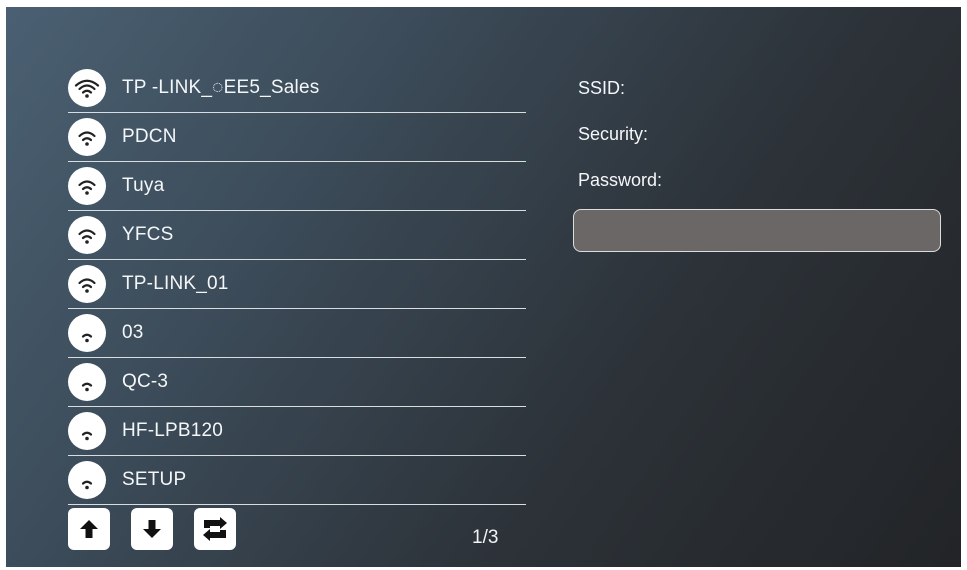 This screenshot has width=967, height=570. What do you see at coordinates (757, 230) in the screenshot?
I see `password-field` at bounding box center [757, 230].